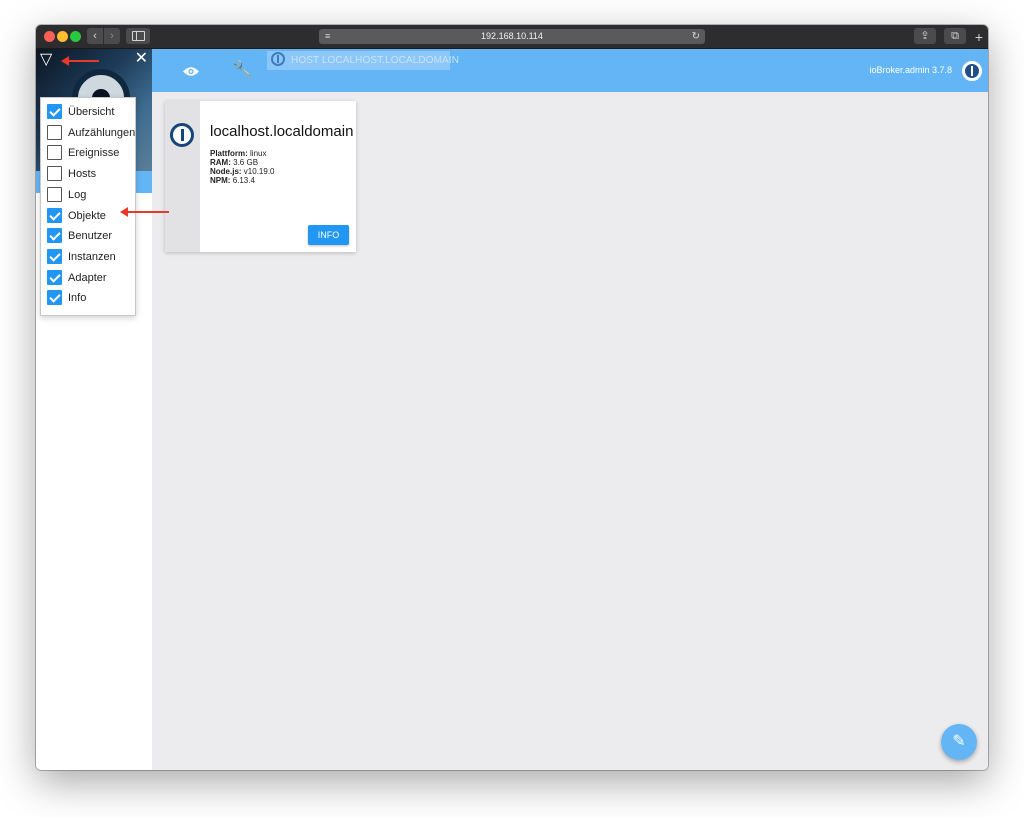 This screenshot has width=1024, height=818. What do you see at coordinates (112, 36) in the screenshot?
I see `forward-button: ›` at bounding box center [112, 36].